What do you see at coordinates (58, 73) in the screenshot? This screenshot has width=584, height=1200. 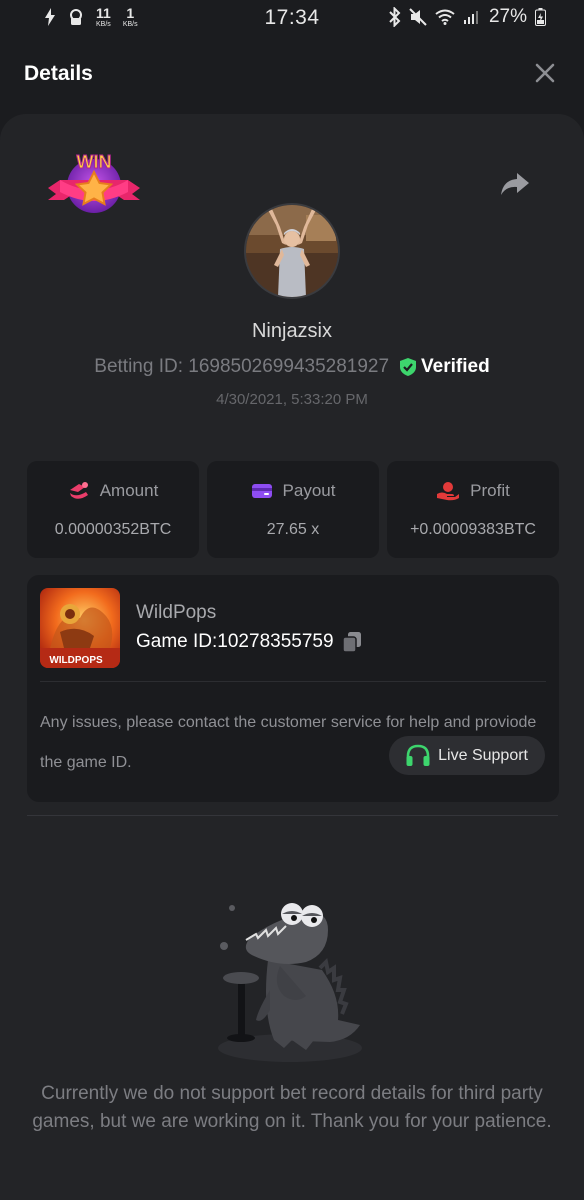 I see `page-title: Details` at bounding box center [58, 73].